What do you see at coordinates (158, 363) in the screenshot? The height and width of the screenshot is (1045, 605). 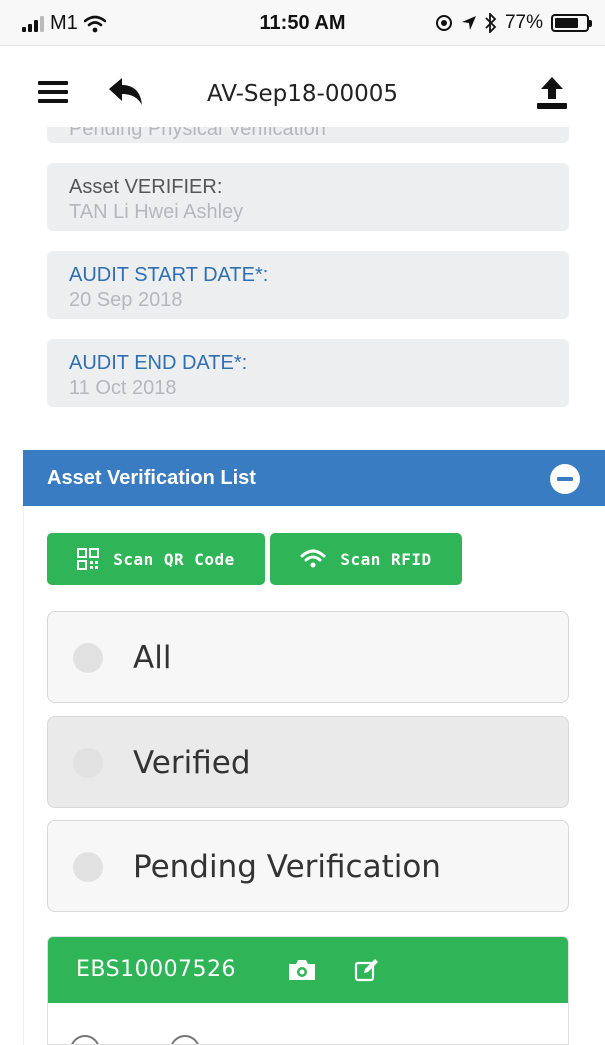 I see `audit-end-label: AUDIT END DATE*:` at bounding box center [158, 363].